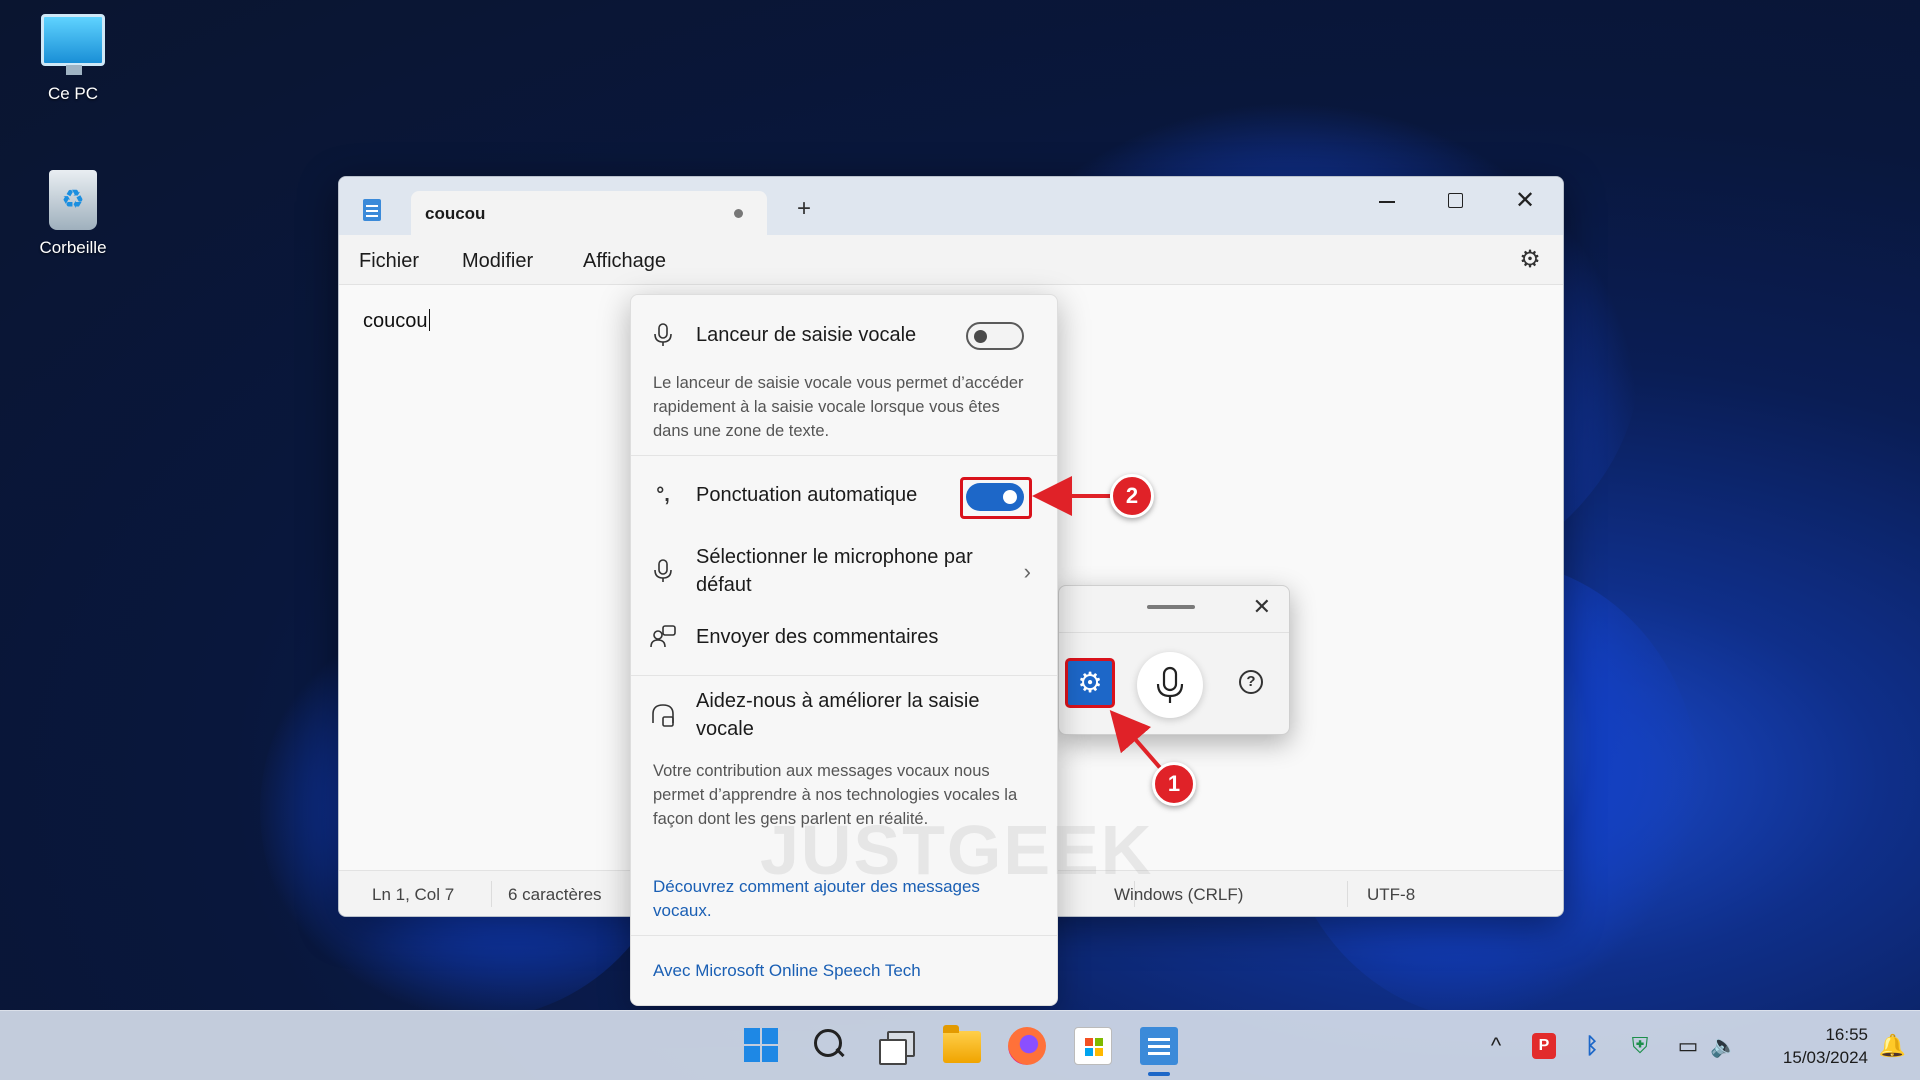  I want to click on new-tab-button: +, so click(804, 210).